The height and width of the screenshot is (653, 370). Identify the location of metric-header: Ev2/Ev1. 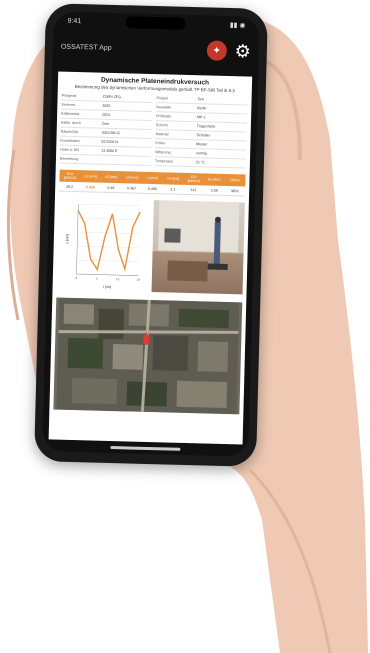
(214, 179).